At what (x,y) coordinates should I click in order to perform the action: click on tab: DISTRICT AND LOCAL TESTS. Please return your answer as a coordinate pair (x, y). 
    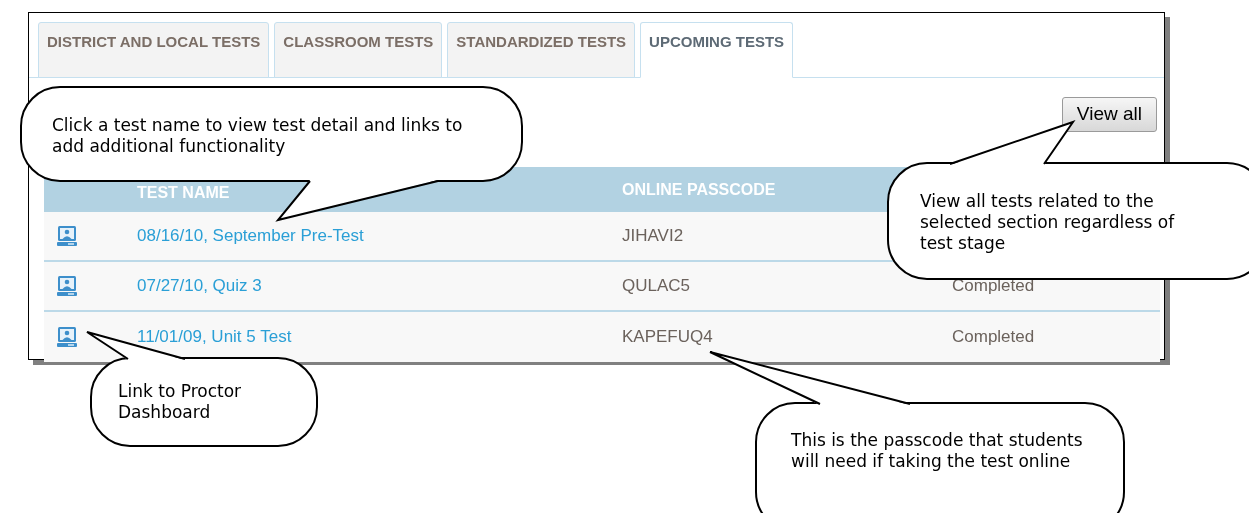
    Looking at the image, I should click on (154, 50).